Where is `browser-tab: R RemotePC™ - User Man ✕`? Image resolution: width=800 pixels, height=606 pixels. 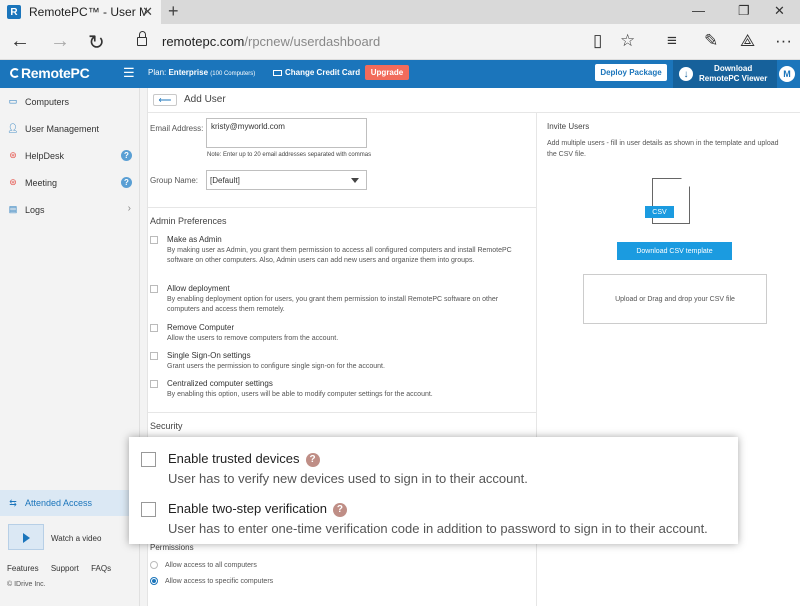 browser-tab: R RemotePC™ - User Man ✕ is located at coordinates (80, 12).